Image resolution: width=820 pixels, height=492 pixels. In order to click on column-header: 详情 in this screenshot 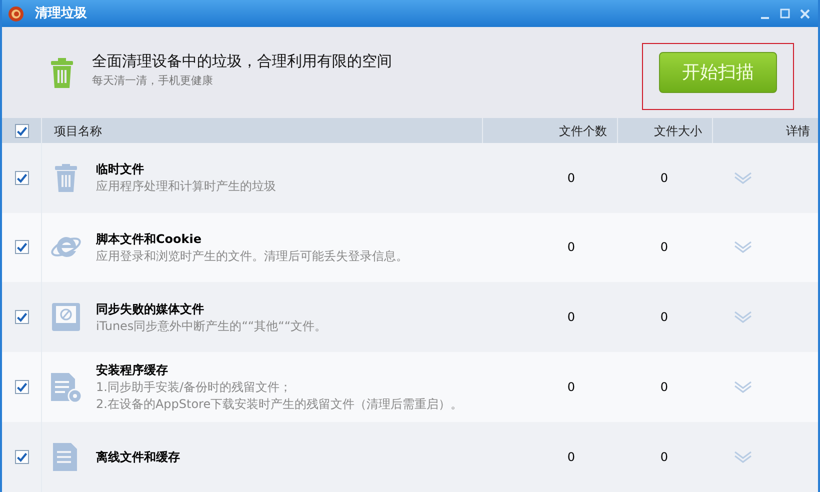, I will do `click(798, 131)`.